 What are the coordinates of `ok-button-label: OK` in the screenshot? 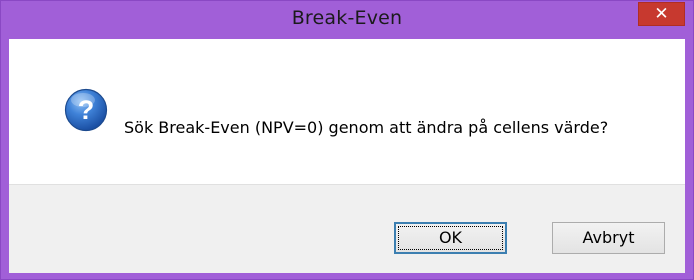 It's located at (450, 237).